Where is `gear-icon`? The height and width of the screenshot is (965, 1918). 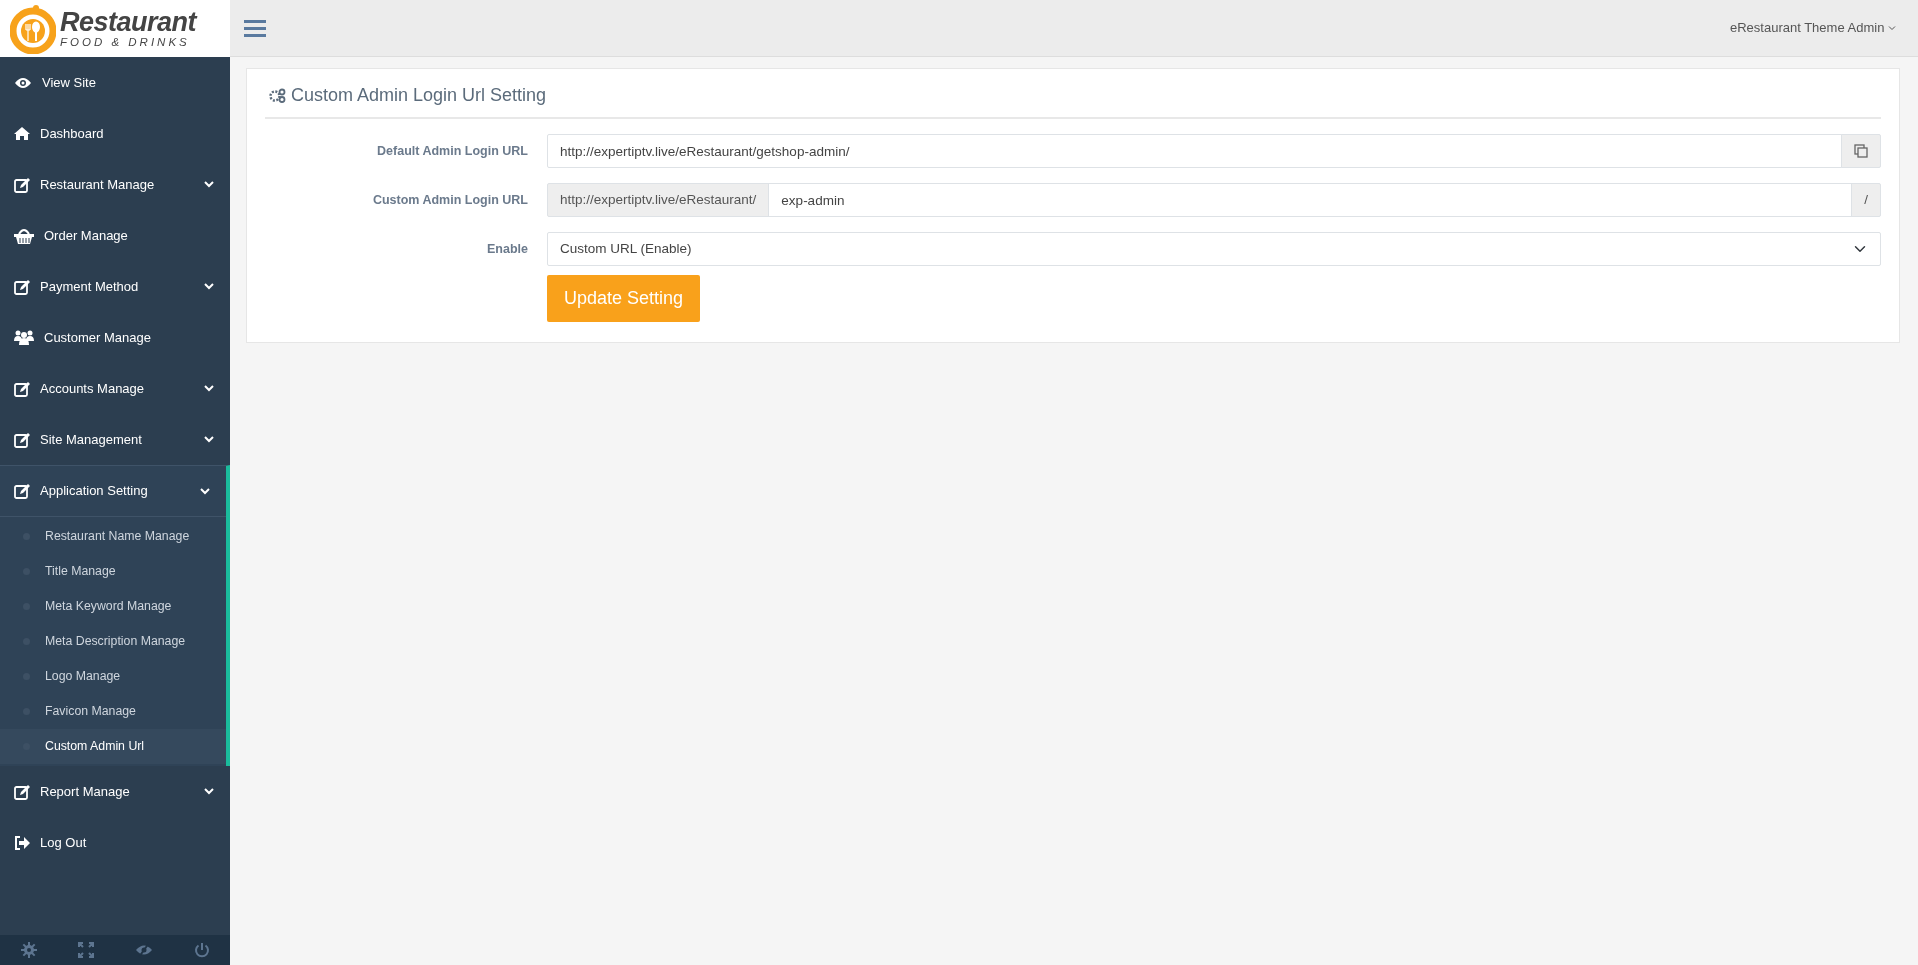
gear-icon is located at coordinates (28, 950).